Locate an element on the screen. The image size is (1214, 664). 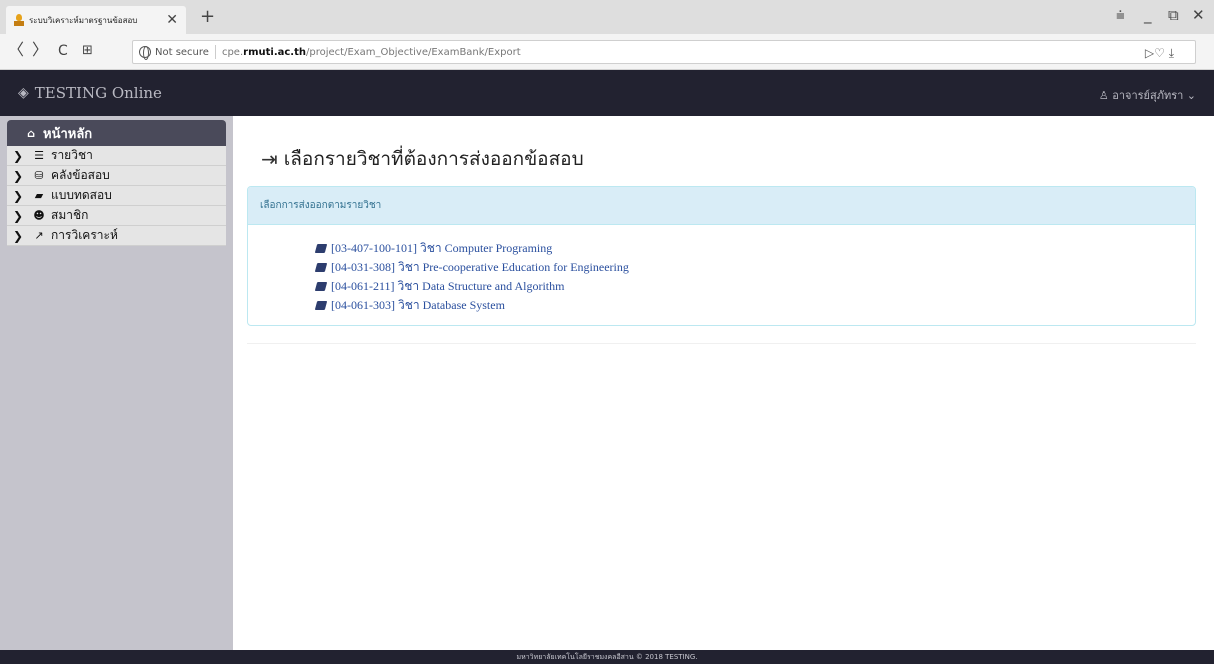
sidebar-item-exam-bank: ❯ ⛁ คลังข้อสอบ is located at coordinates (116, 176).